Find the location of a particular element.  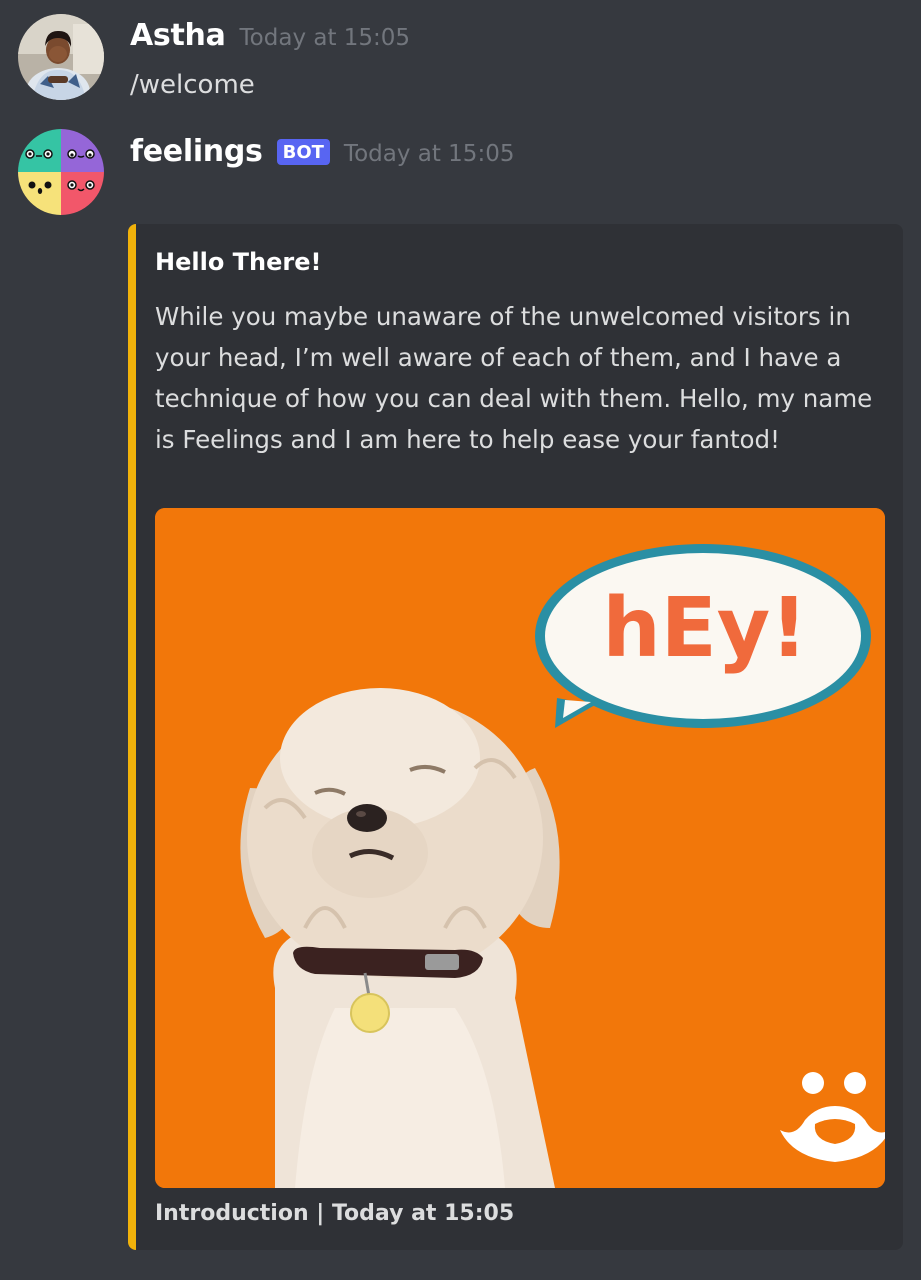

user-photo-icon is located at coordinates (61, 57).